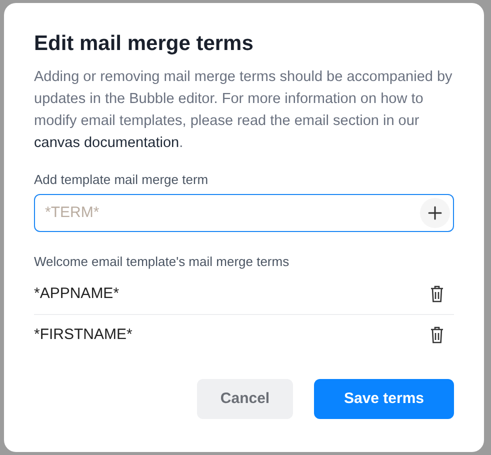  I want to click on term-name: *FIRSTNAME*, so click(83, 334).